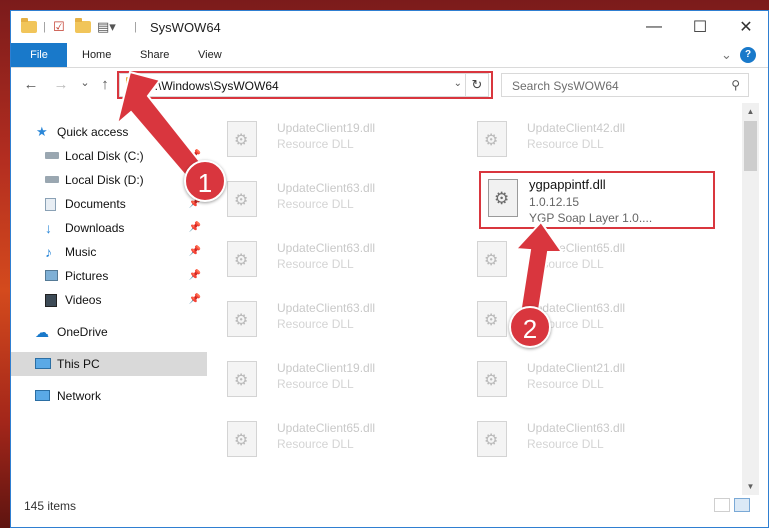 This screenshot has width=769, height=528. What do you see at coordinates (574, 376) in the screenshot?
I see `file-item: UpdateClient21.dll Resource DLL` at bounding box center [574, 376].